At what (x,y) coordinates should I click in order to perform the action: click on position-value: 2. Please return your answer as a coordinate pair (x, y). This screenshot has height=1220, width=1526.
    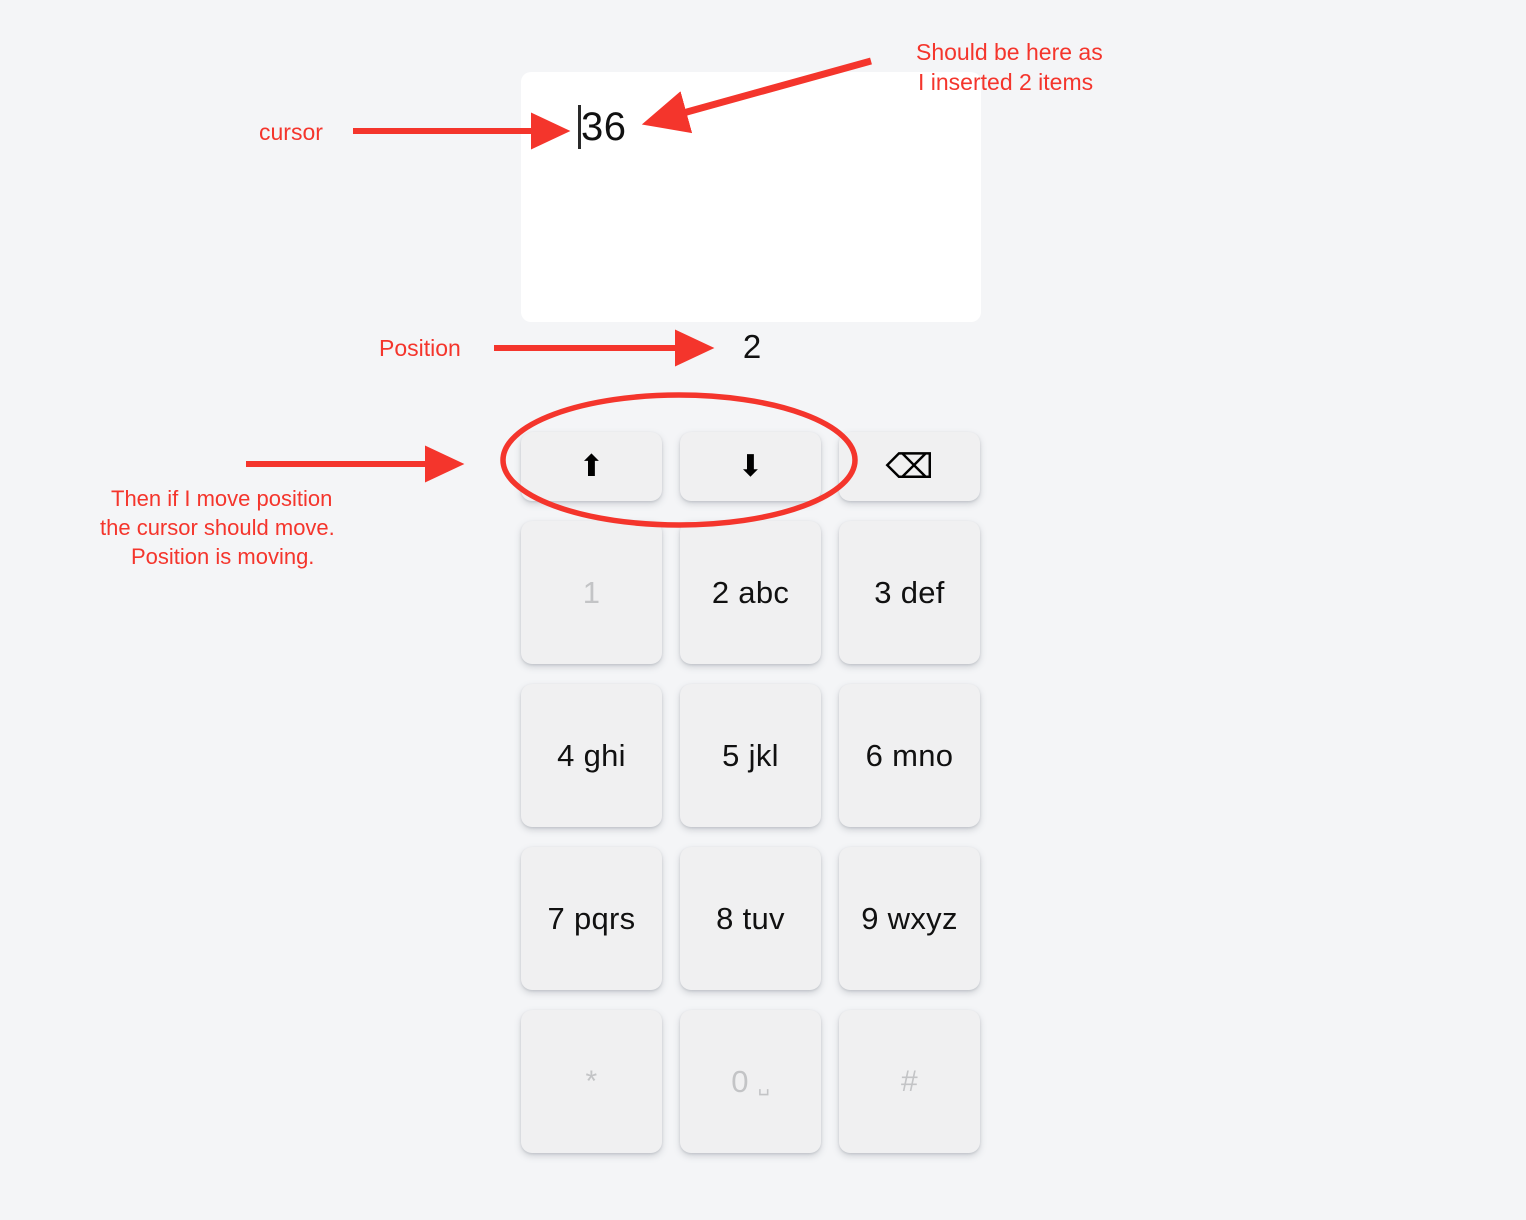
    Looking at the image, I should click on (752, 346).